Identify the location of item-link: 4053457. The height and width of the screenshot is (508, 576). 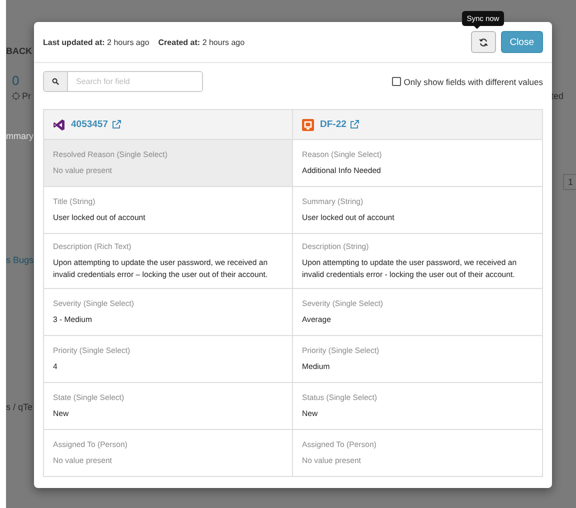
(96, 124).